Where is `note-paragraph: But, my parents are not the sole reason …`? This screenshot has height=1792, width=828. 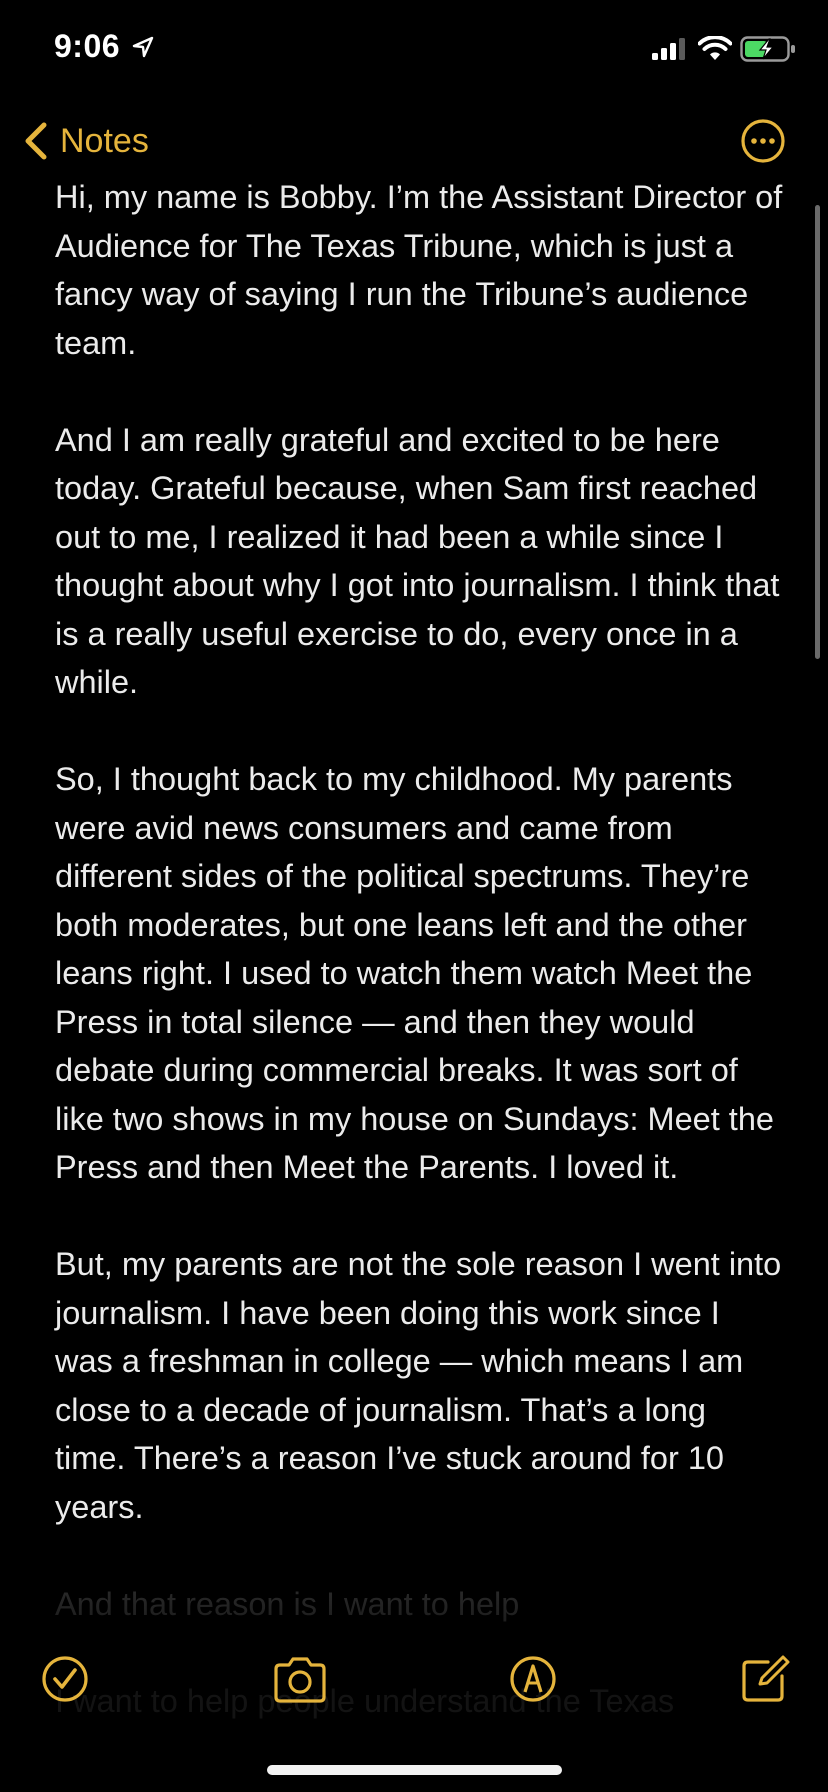 note-paragraph: But, my parents are not the sole reason … is located at coordinates (418, 1385).